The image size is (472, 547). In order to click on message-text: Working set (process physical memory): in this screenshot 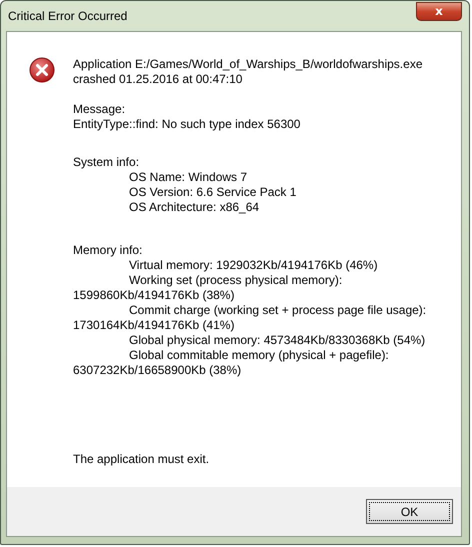, I will do `click(235, 280)`.